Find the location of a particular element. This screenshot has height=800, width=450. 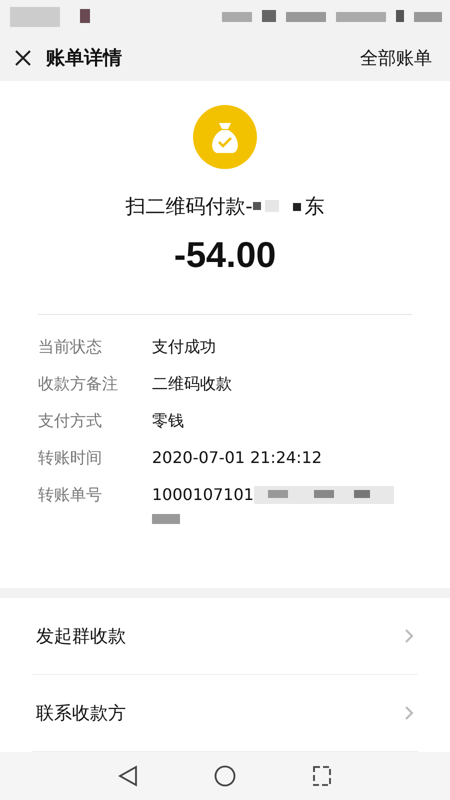

money-bag-icon is located at coordinates (225, 136).